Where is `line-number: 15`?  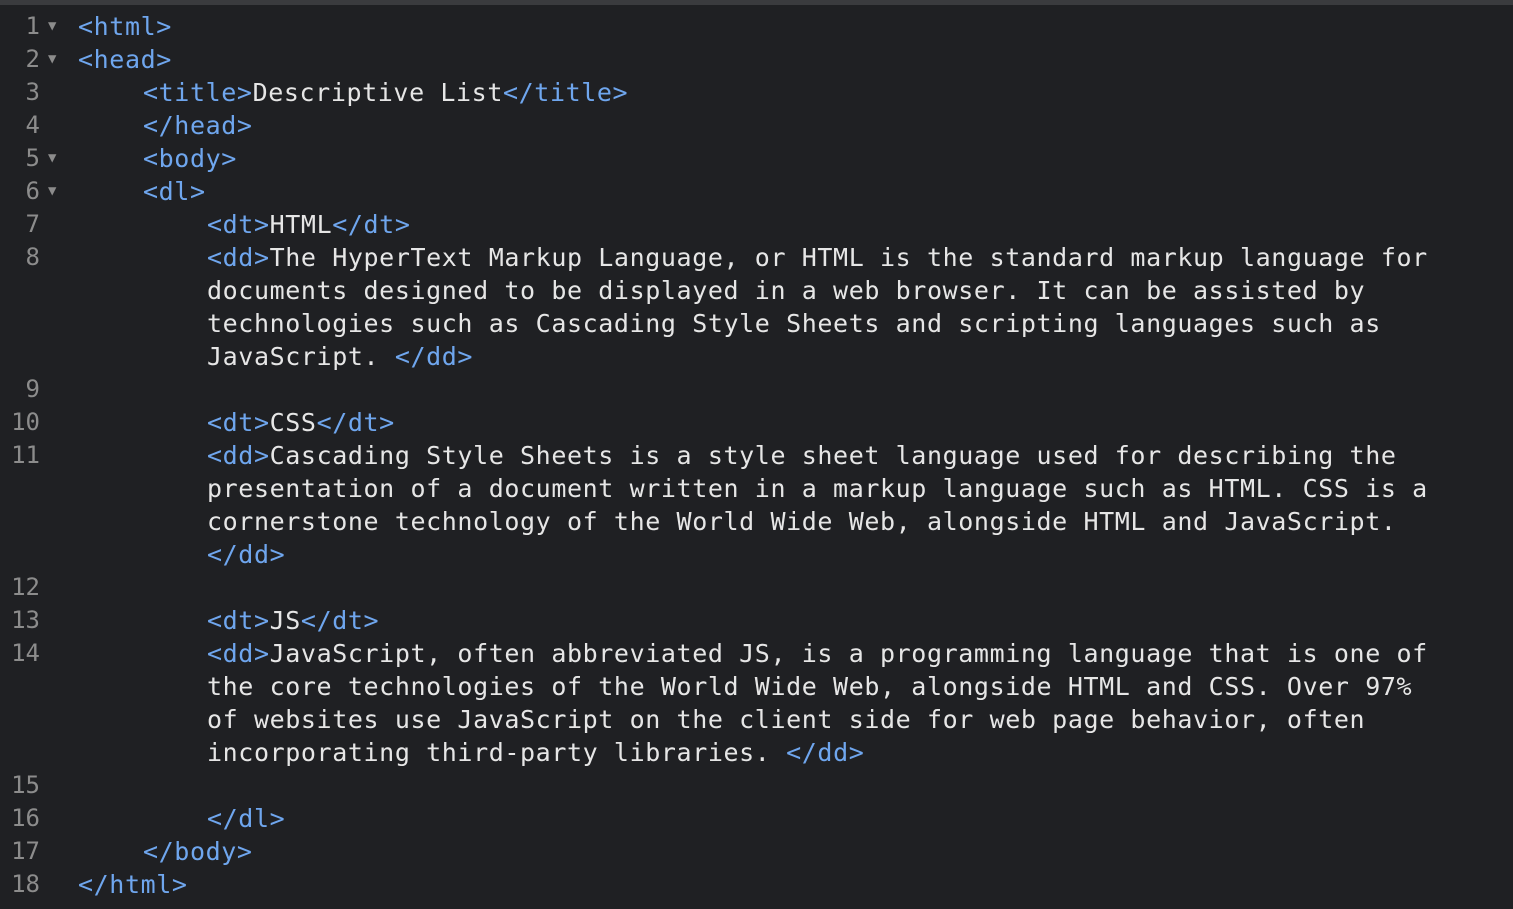
line-number: 15 is located at coordinates (25, 785).